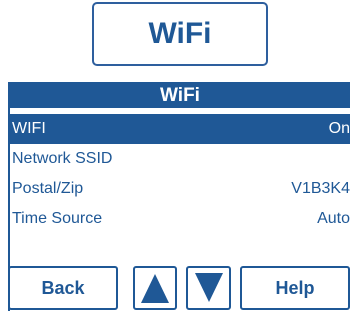 The width and height of the screenshot is (350, 311). I want to click on down-arrow-icon, so click(208, 287).